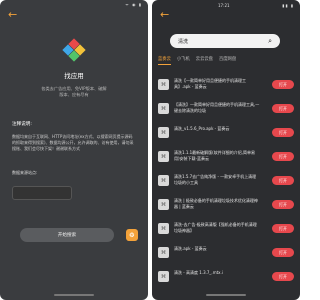  Describe the element at coordinates (74, 91) in the screenshot. I see `app-description: 各类去广告应用、免VIP版本、破解 版本、应有尽有` at that location.